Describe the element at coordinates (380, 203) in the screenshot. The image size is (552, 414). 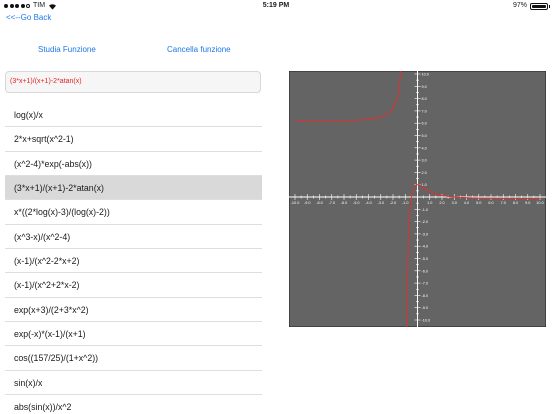
I see `x-tick-label: -3.0` at that location.